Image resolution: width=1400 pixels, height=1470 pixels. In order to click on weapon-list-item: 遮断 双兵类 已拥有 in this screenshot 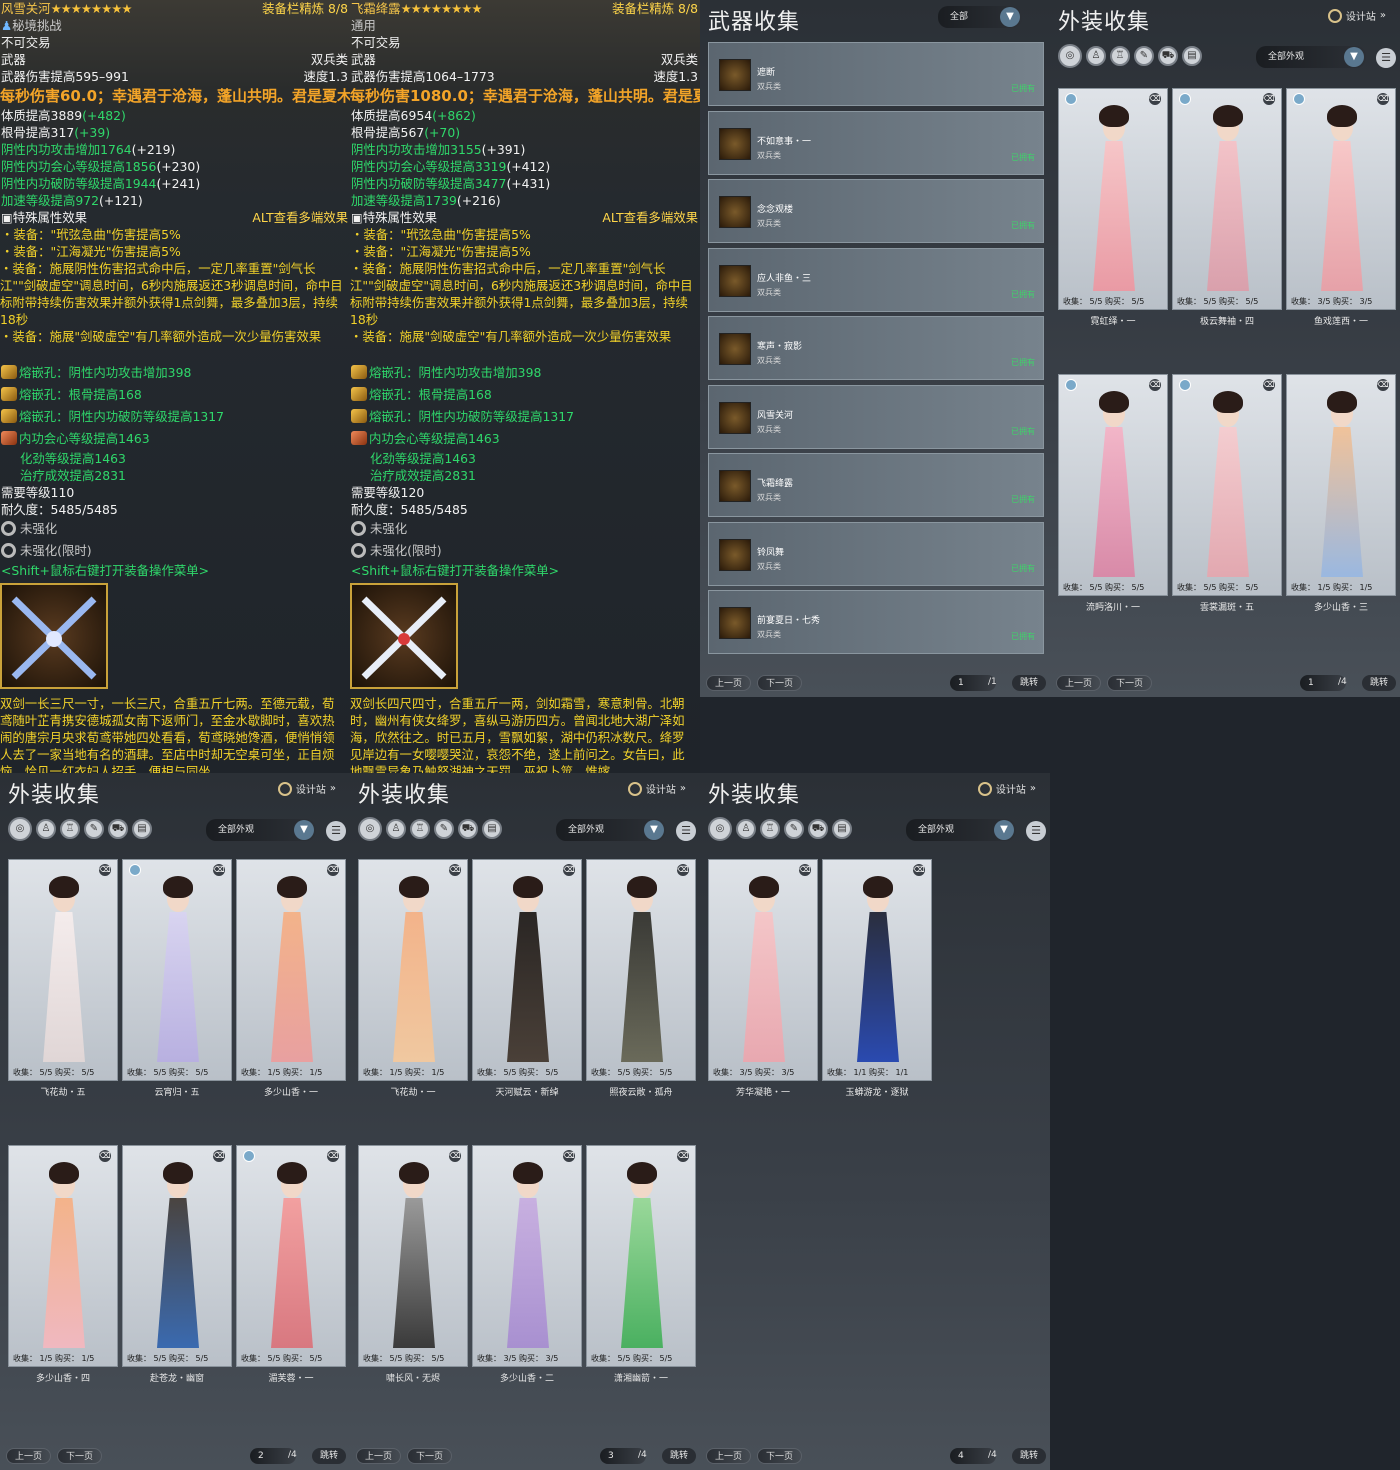, I will do `click(876, 74)`.